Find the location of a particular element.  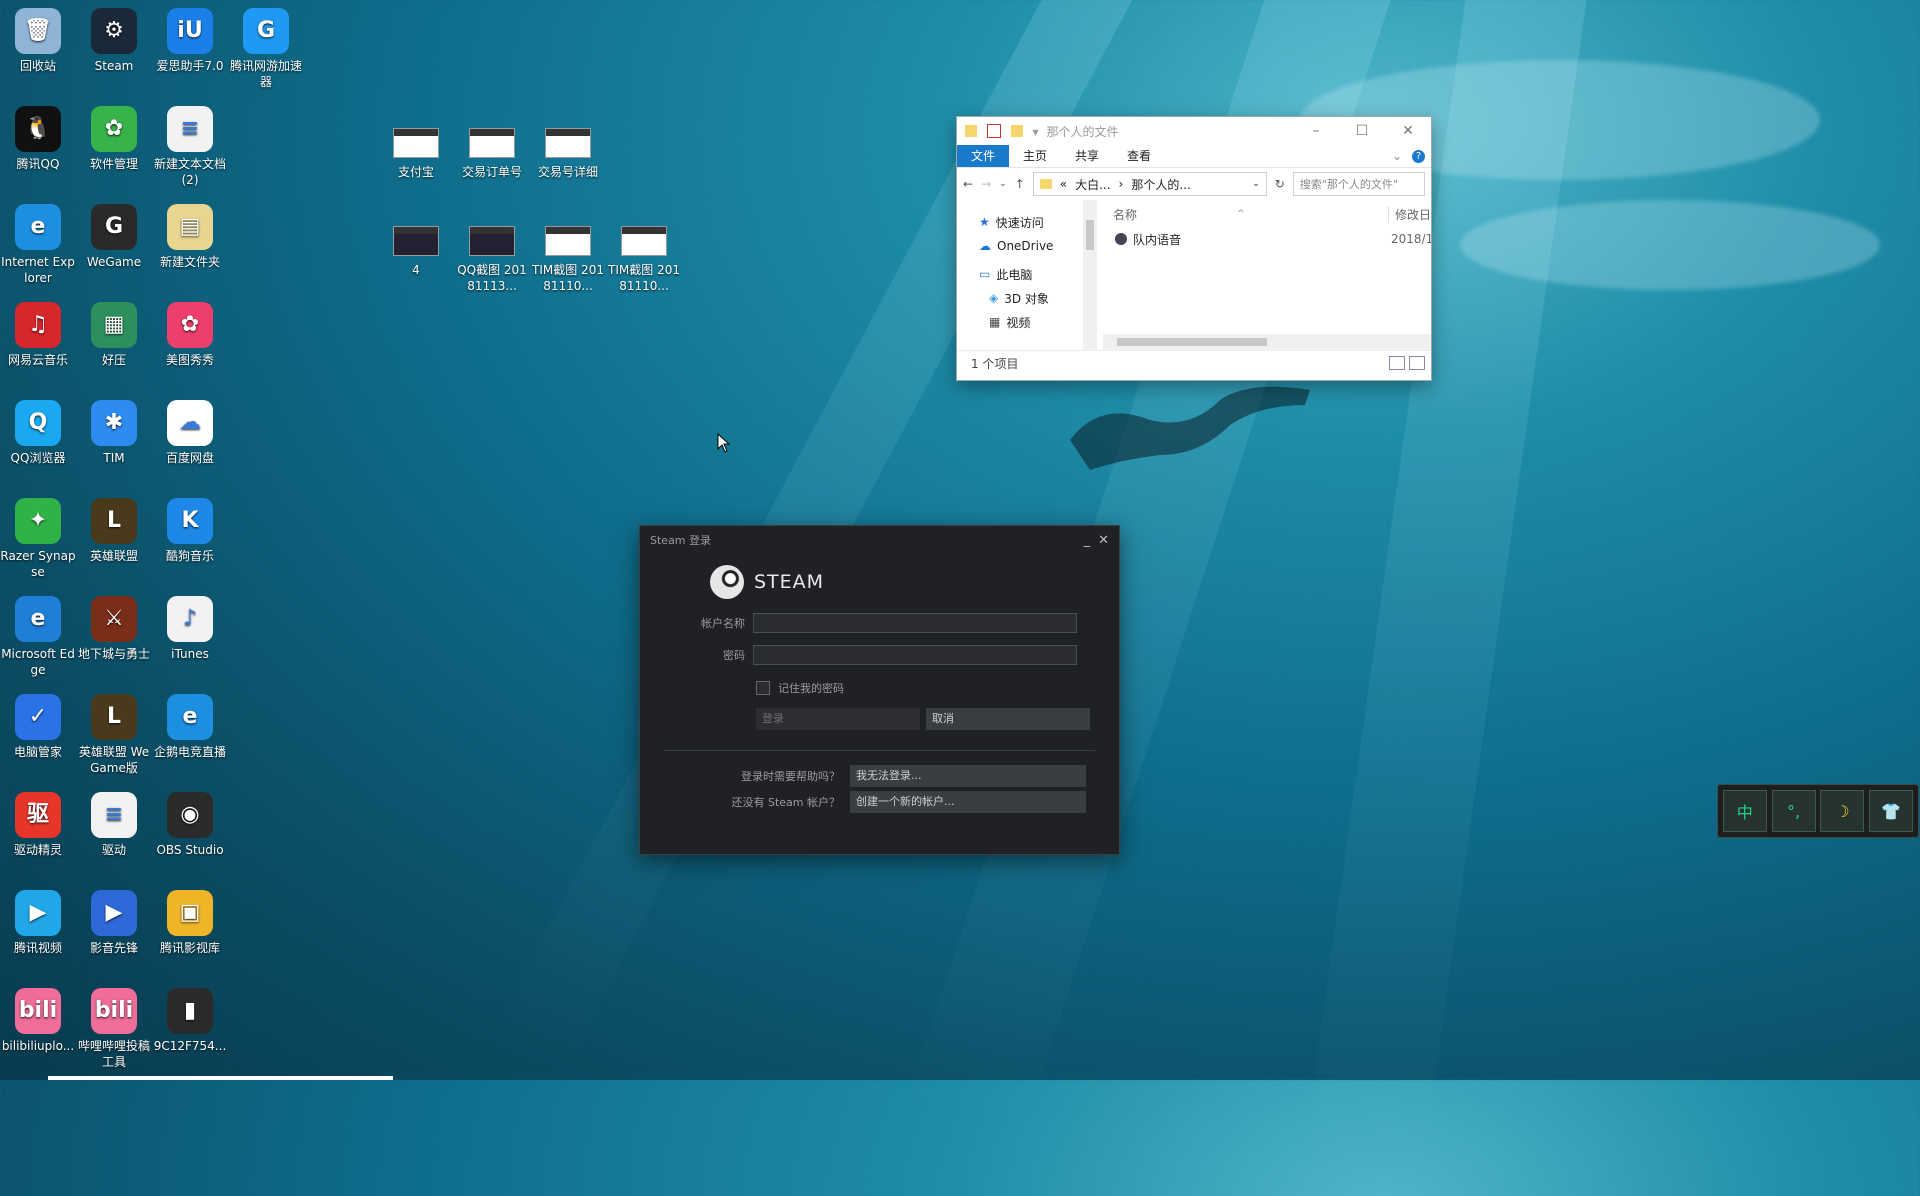

desktop-file: 4 is located at coordinates (416, 247).